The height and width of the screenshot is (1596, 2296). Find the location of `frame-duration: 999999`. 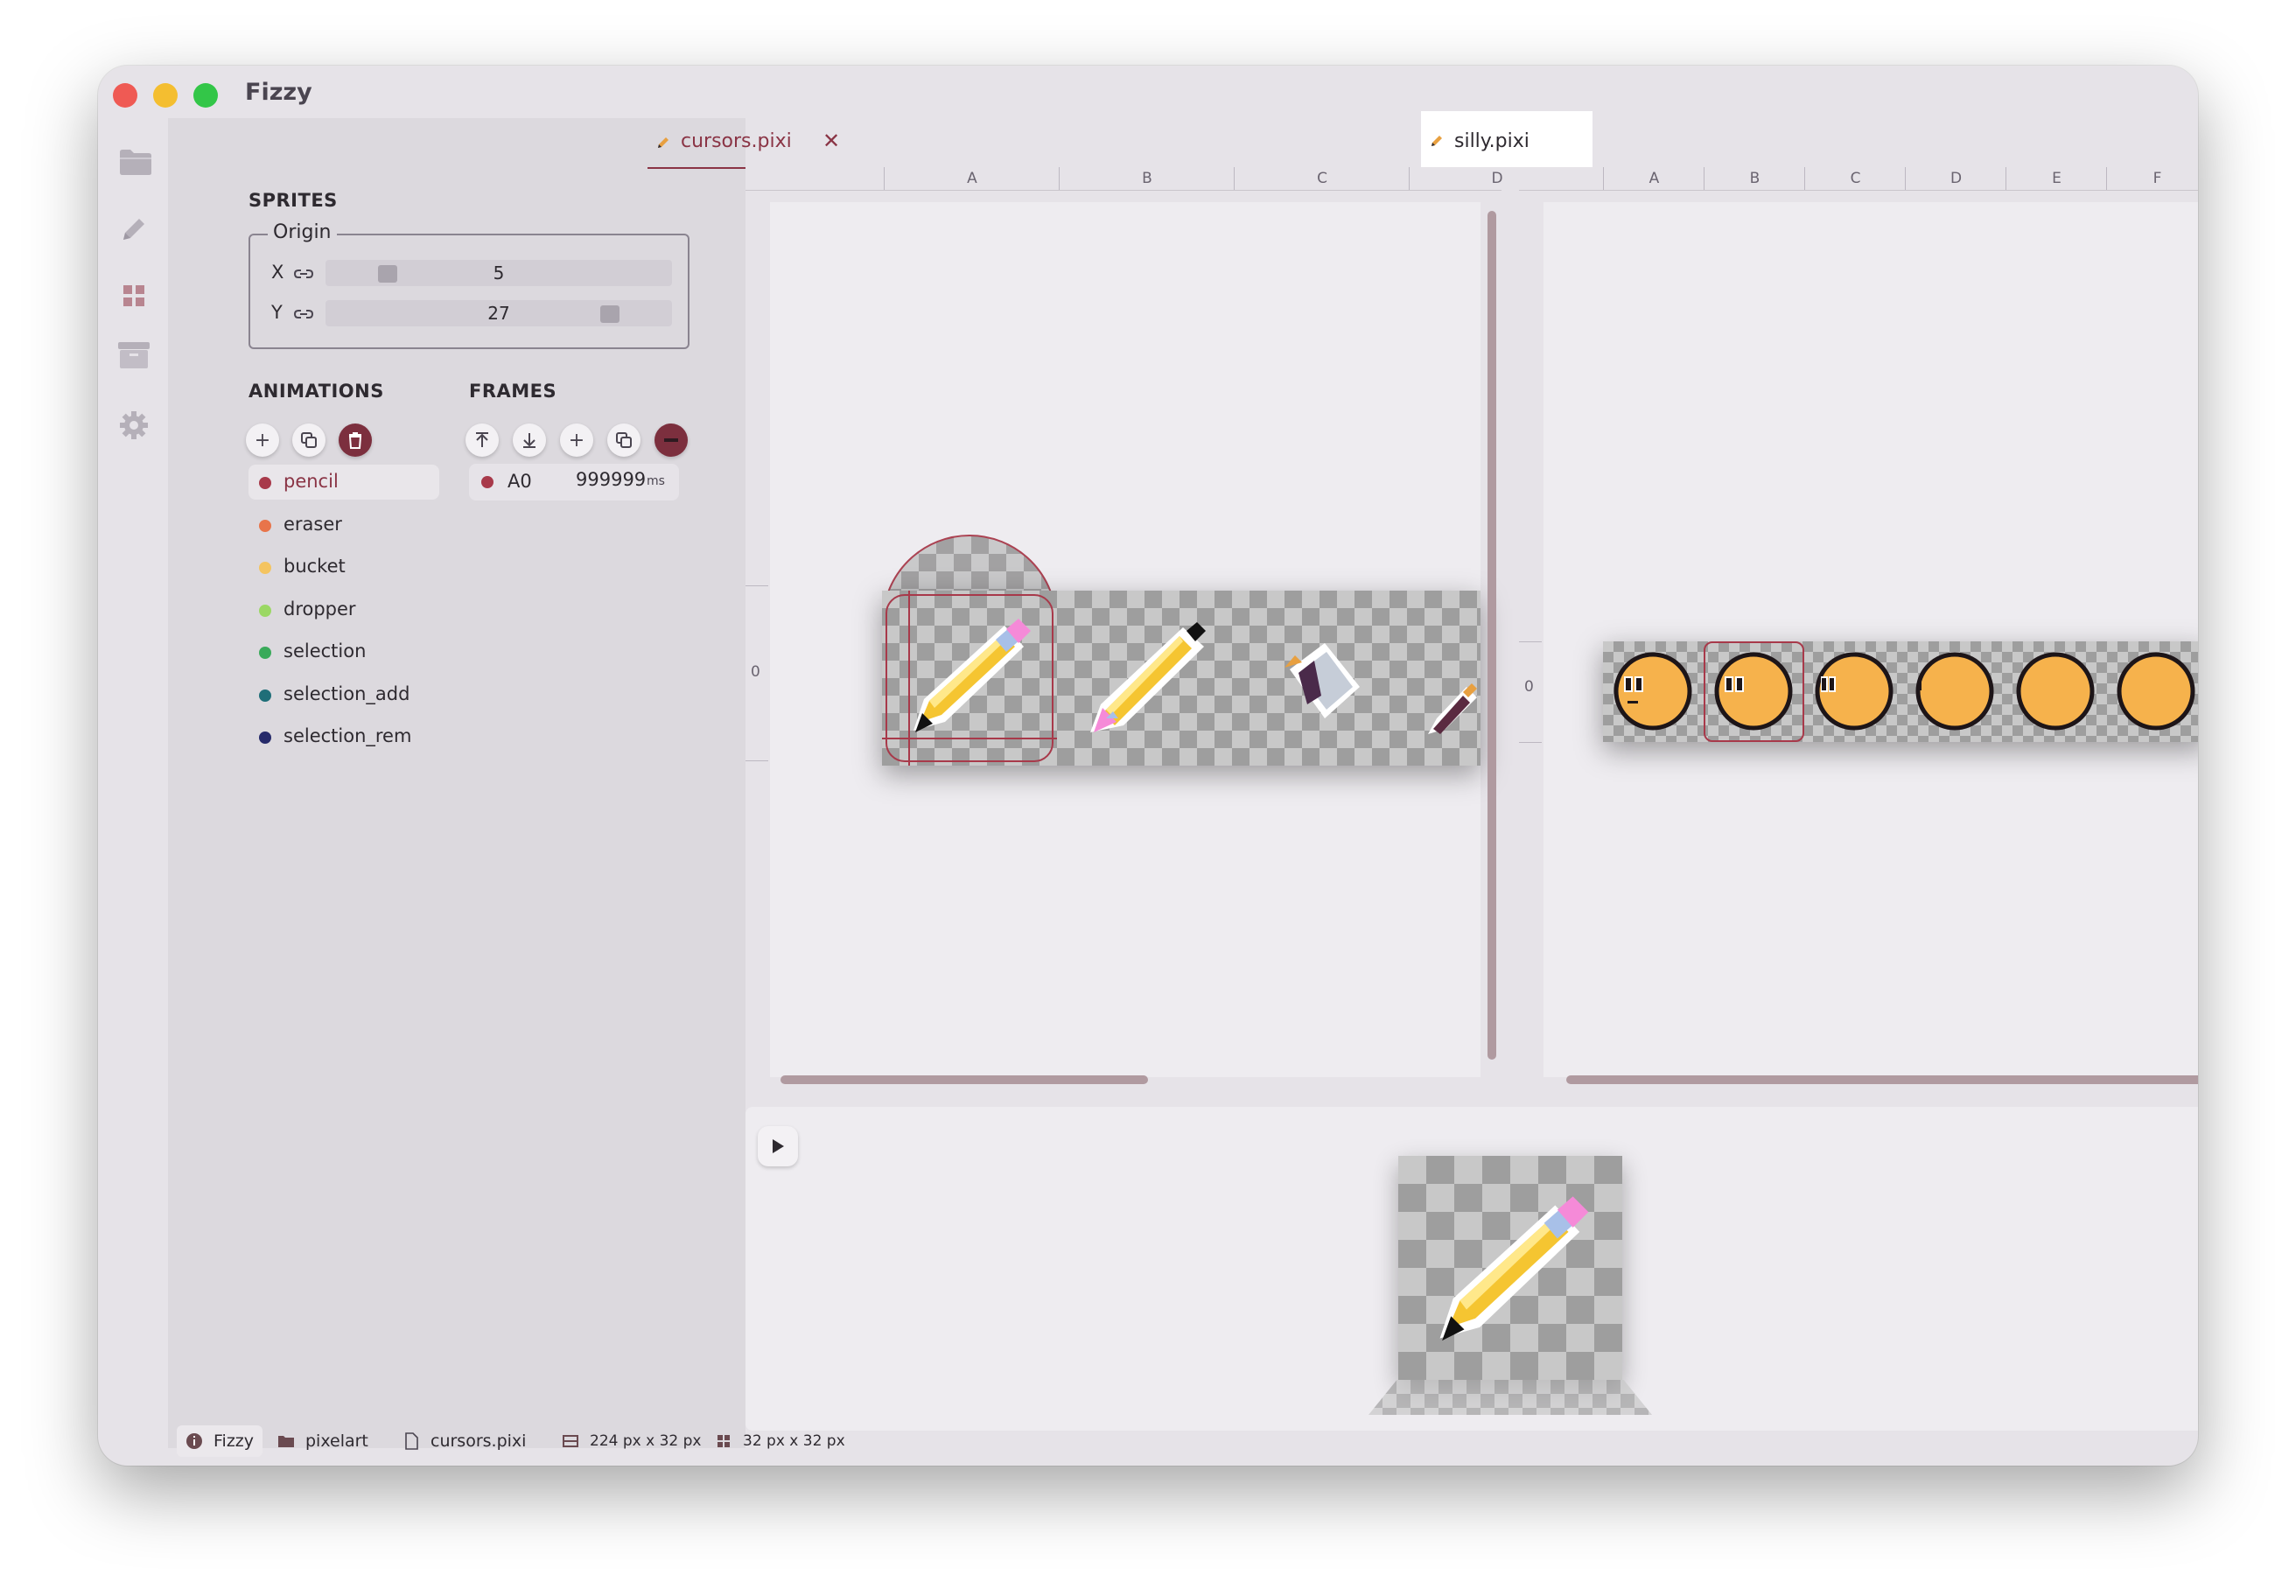

frame-duration: 999999 is located at coordinates (611, 479).